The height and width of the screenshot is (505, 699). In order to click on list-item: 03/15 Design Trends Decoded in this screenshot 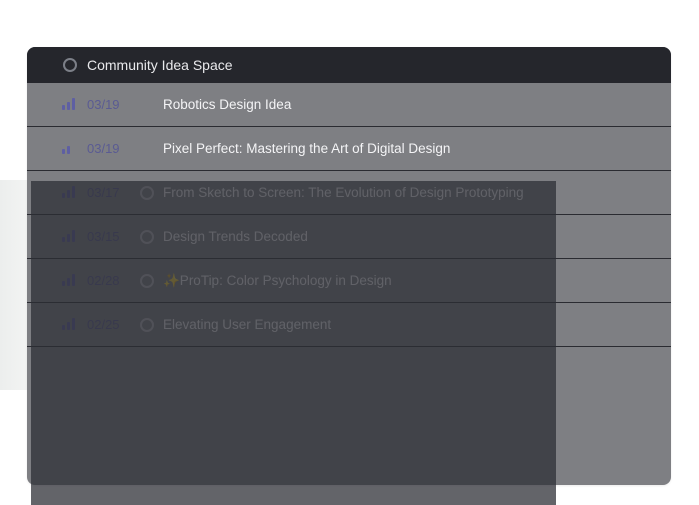, I will do `click(349, 237)`.